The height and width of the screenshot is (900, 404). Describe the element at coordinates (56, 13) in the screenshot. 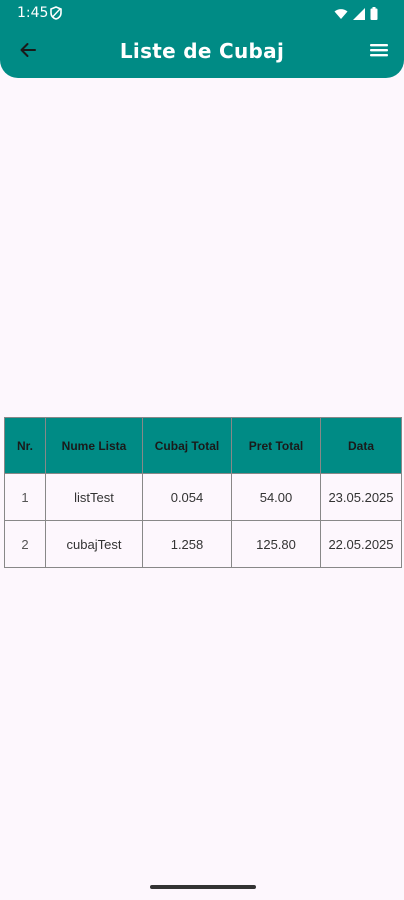

I see `shield-icon` at that location.